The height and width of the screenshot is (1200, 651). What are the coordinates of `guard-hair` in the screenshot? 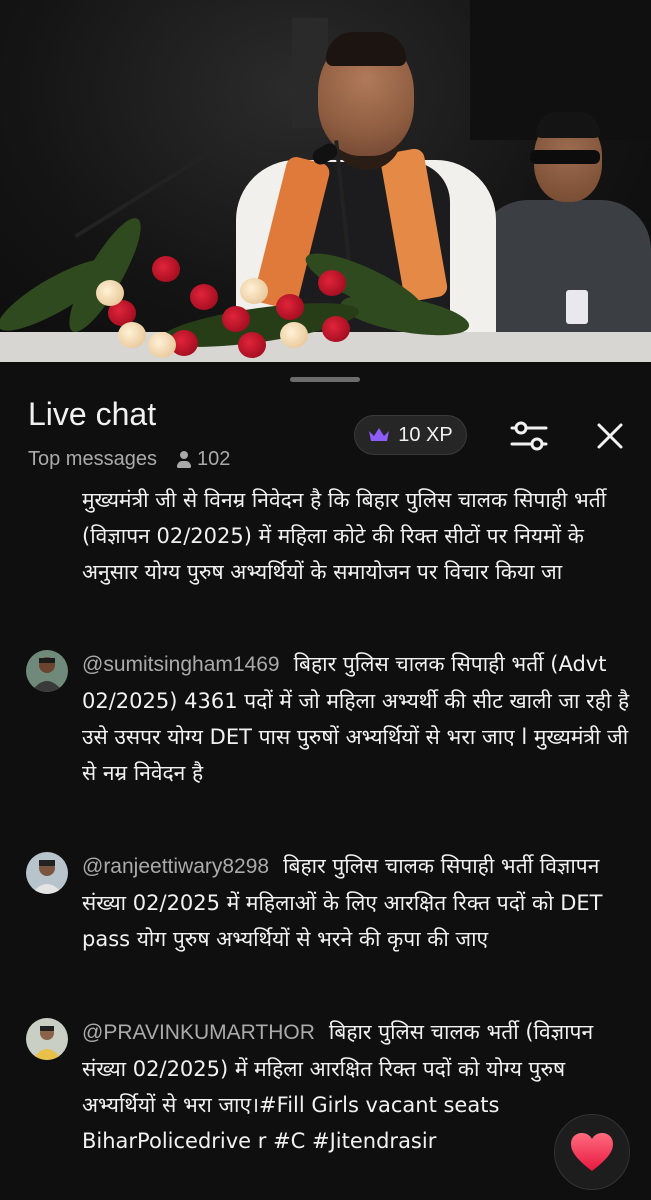 It's located at (568, 125).